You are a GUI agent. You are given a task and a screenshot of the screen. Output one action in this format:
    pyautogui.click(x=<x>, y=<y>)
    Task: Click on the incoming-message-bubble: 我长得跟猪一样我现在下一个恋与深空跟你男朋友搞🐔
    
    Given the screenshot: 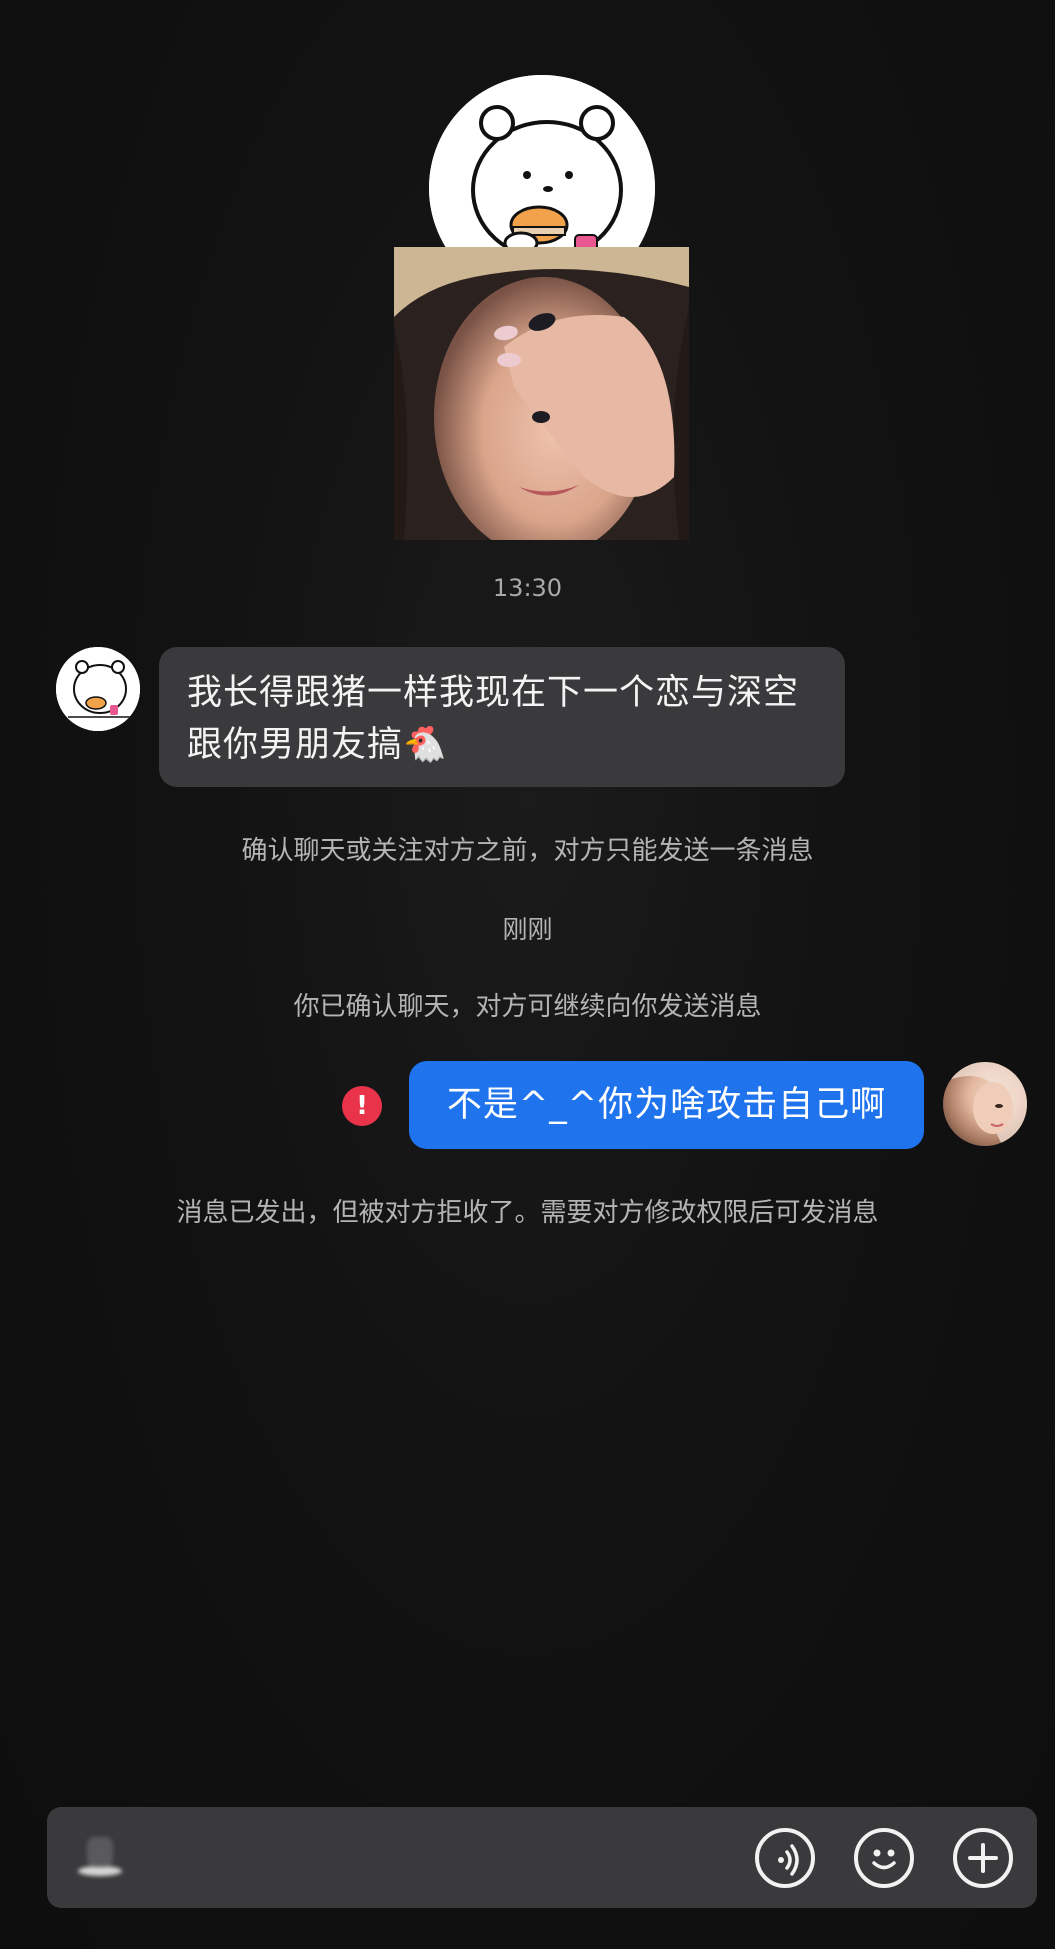 What is the action you would take?
    pyautogui.click(x=502, y=717)
    